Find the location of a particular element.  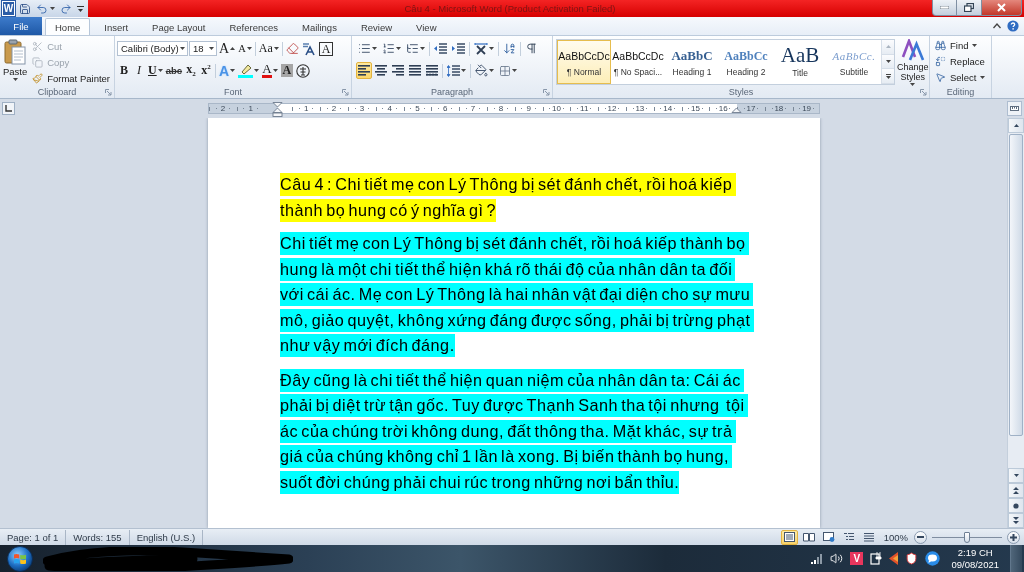

undo-button is located at coordinates (45, 8).